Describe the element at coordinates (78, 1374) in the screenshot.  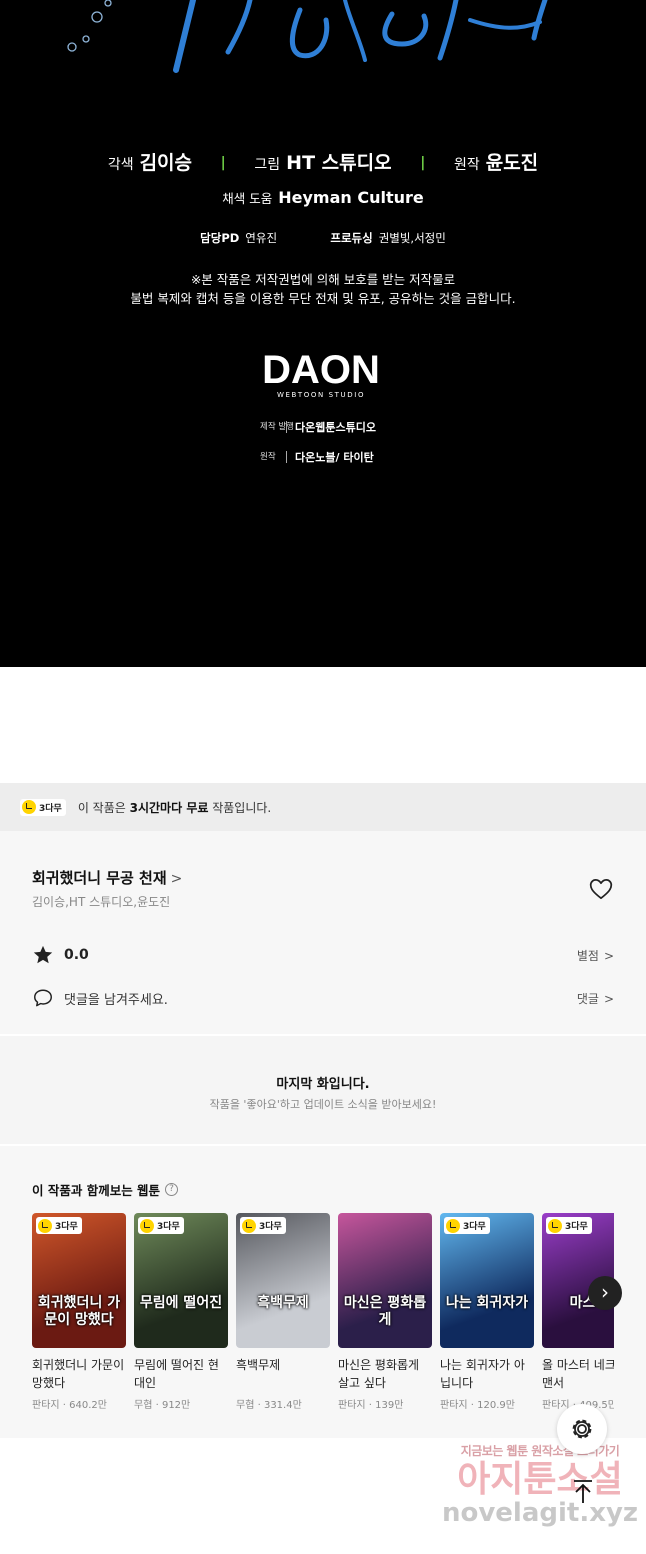
I see `recommendation-title: 회귀했더니 가문이 망했다` at that location.